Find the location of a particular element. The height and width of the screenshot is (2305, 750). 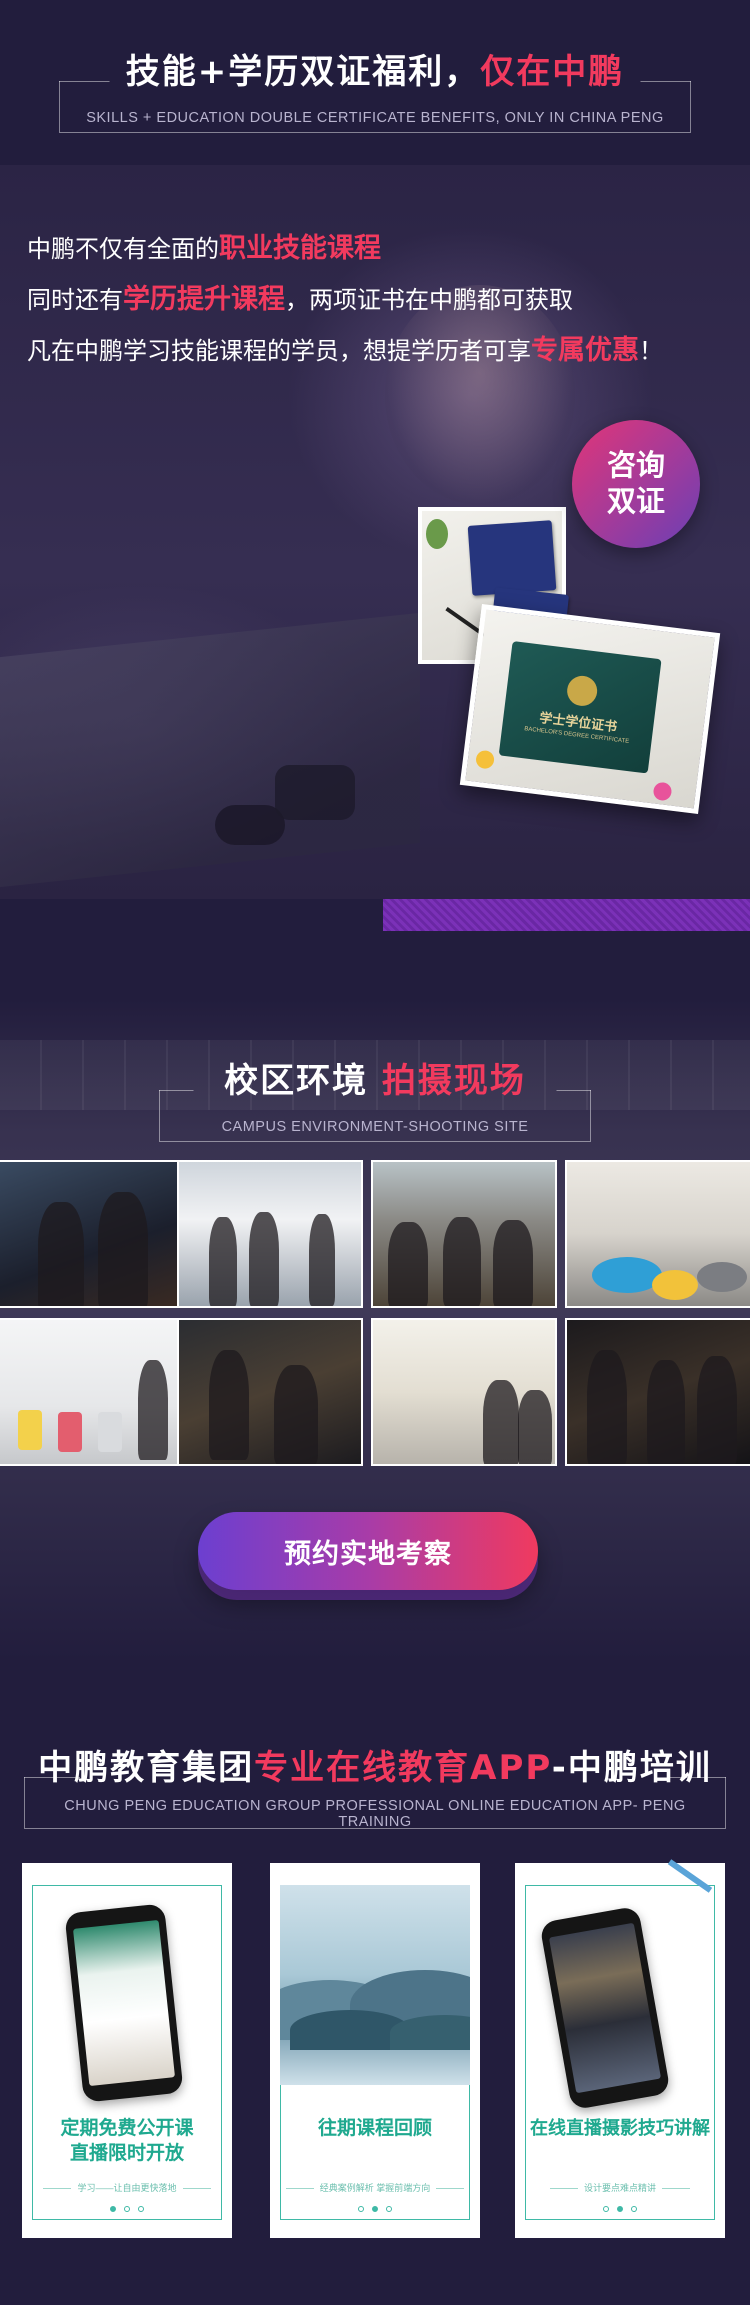

app-card-live-photo: 在线直播摄影技巧讲解 设计要点难点精讲 is located at coordinates (620, 2048).